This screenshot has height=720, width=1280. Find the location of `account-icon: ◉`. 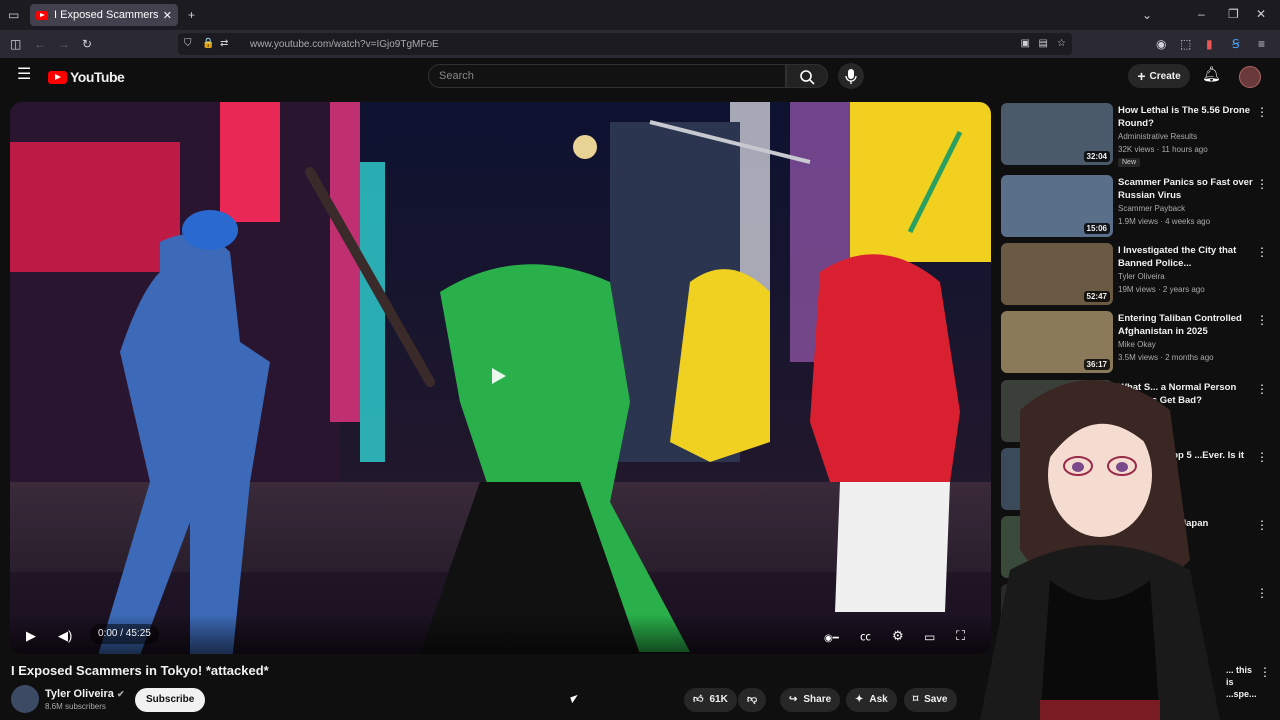

account-icon: ◉ is located at coordinates (1161, 44).